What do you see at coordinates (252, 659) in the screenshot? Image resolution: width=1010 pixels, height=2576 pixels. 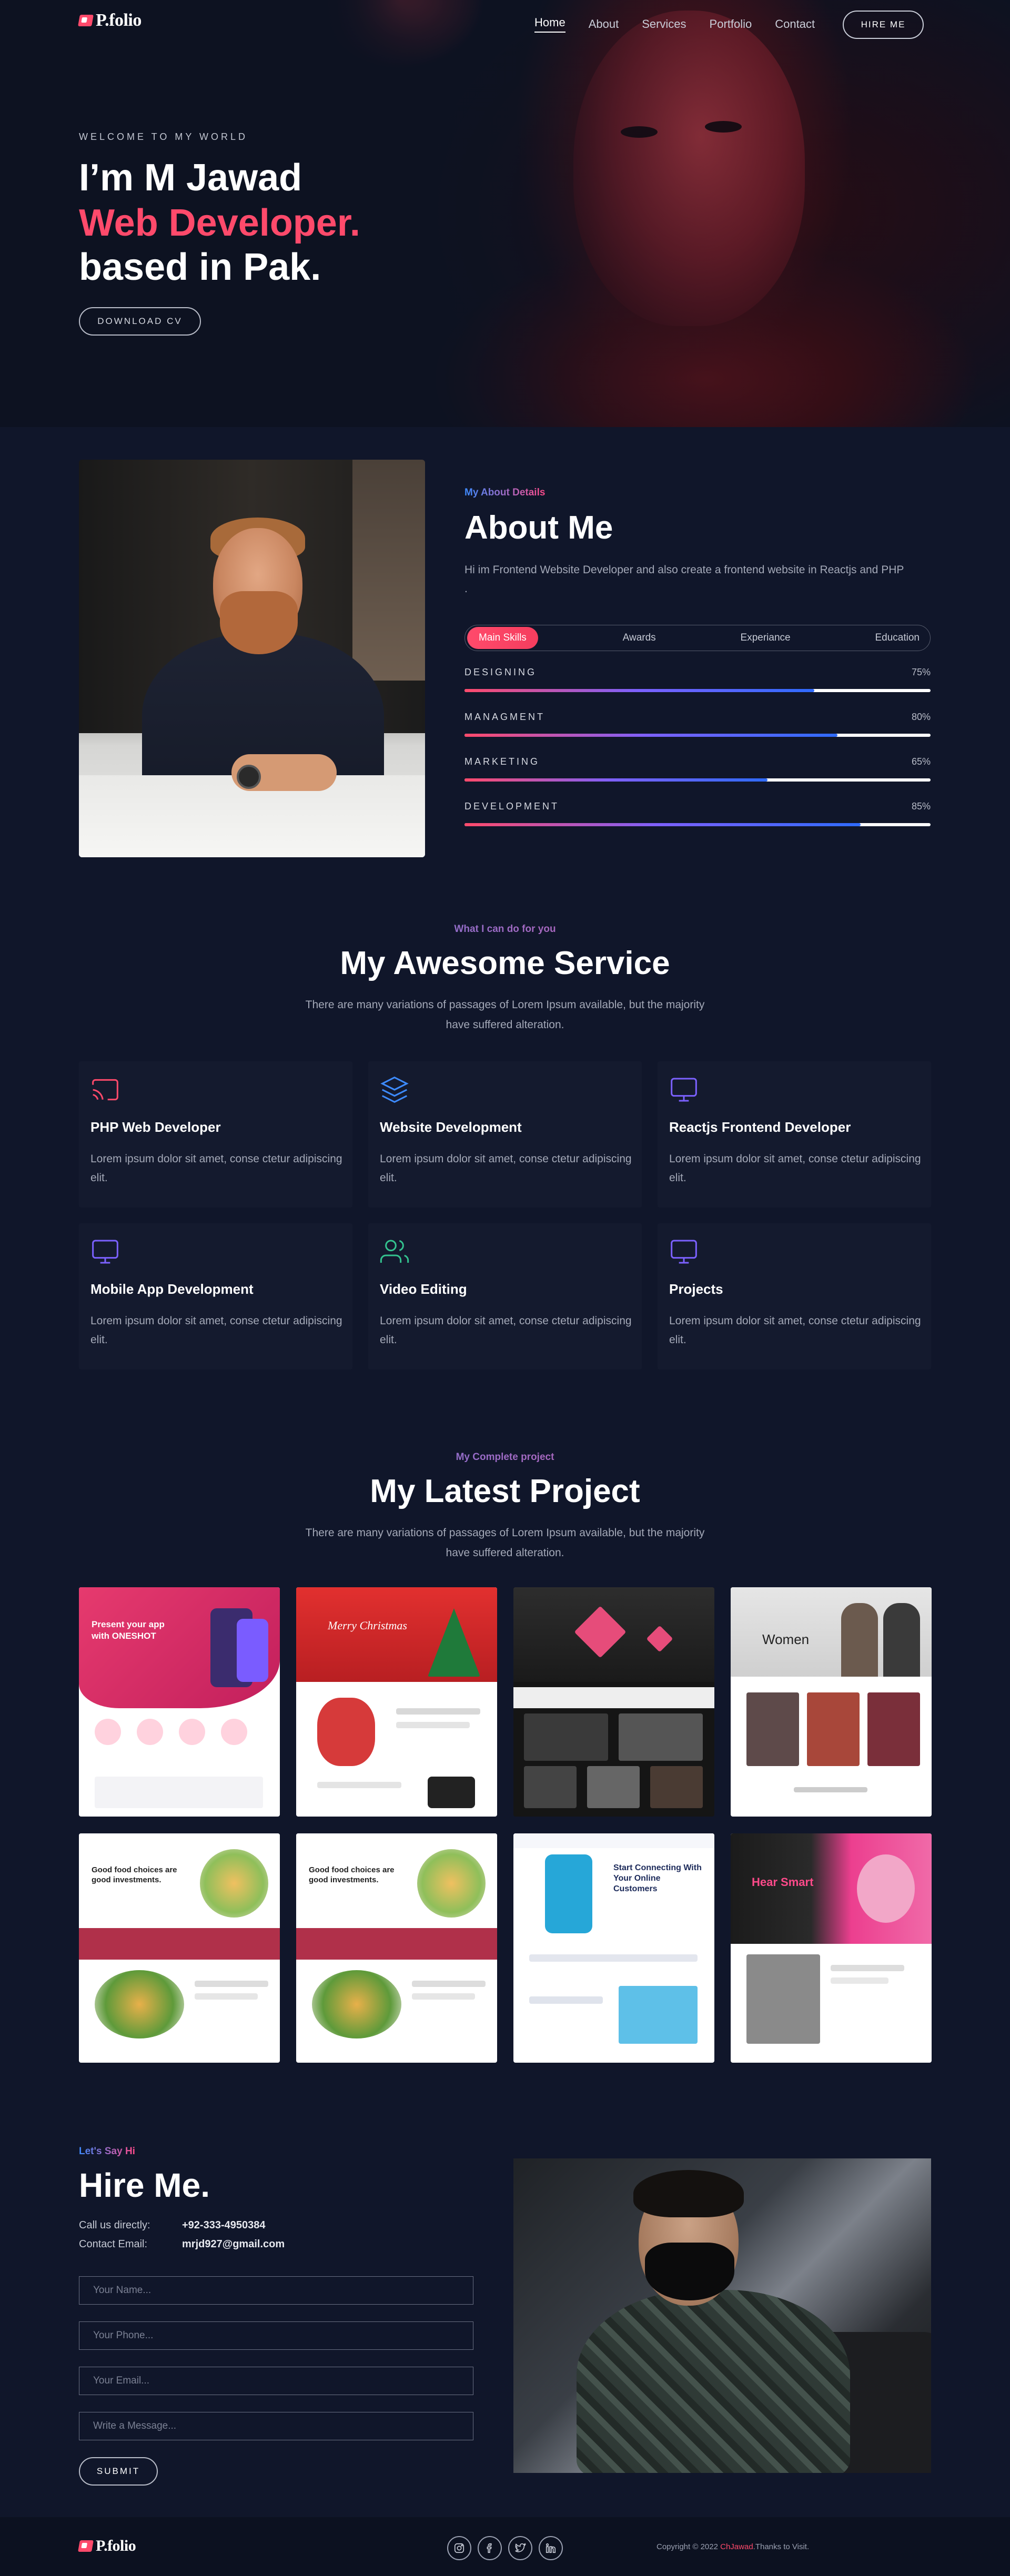 I see `about-photo` at bounding box center [252, 659].